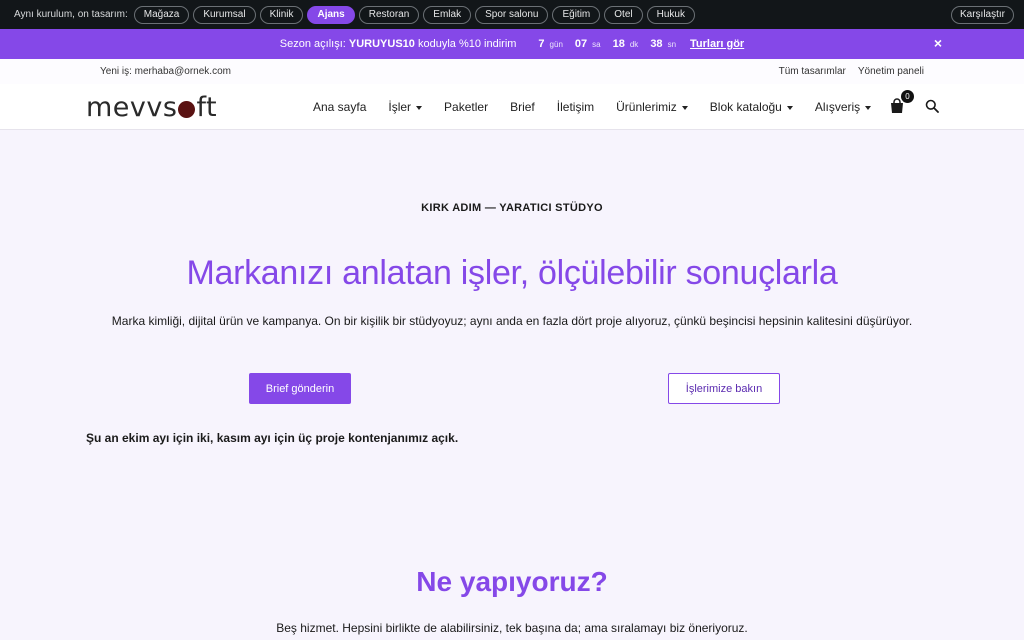 The width and height of the screenshot is (1024, 640). What do you see at coordinates (672, 44) in the screenshot?
I see `countdown-unit: sn` at bounding box center [672, 44].